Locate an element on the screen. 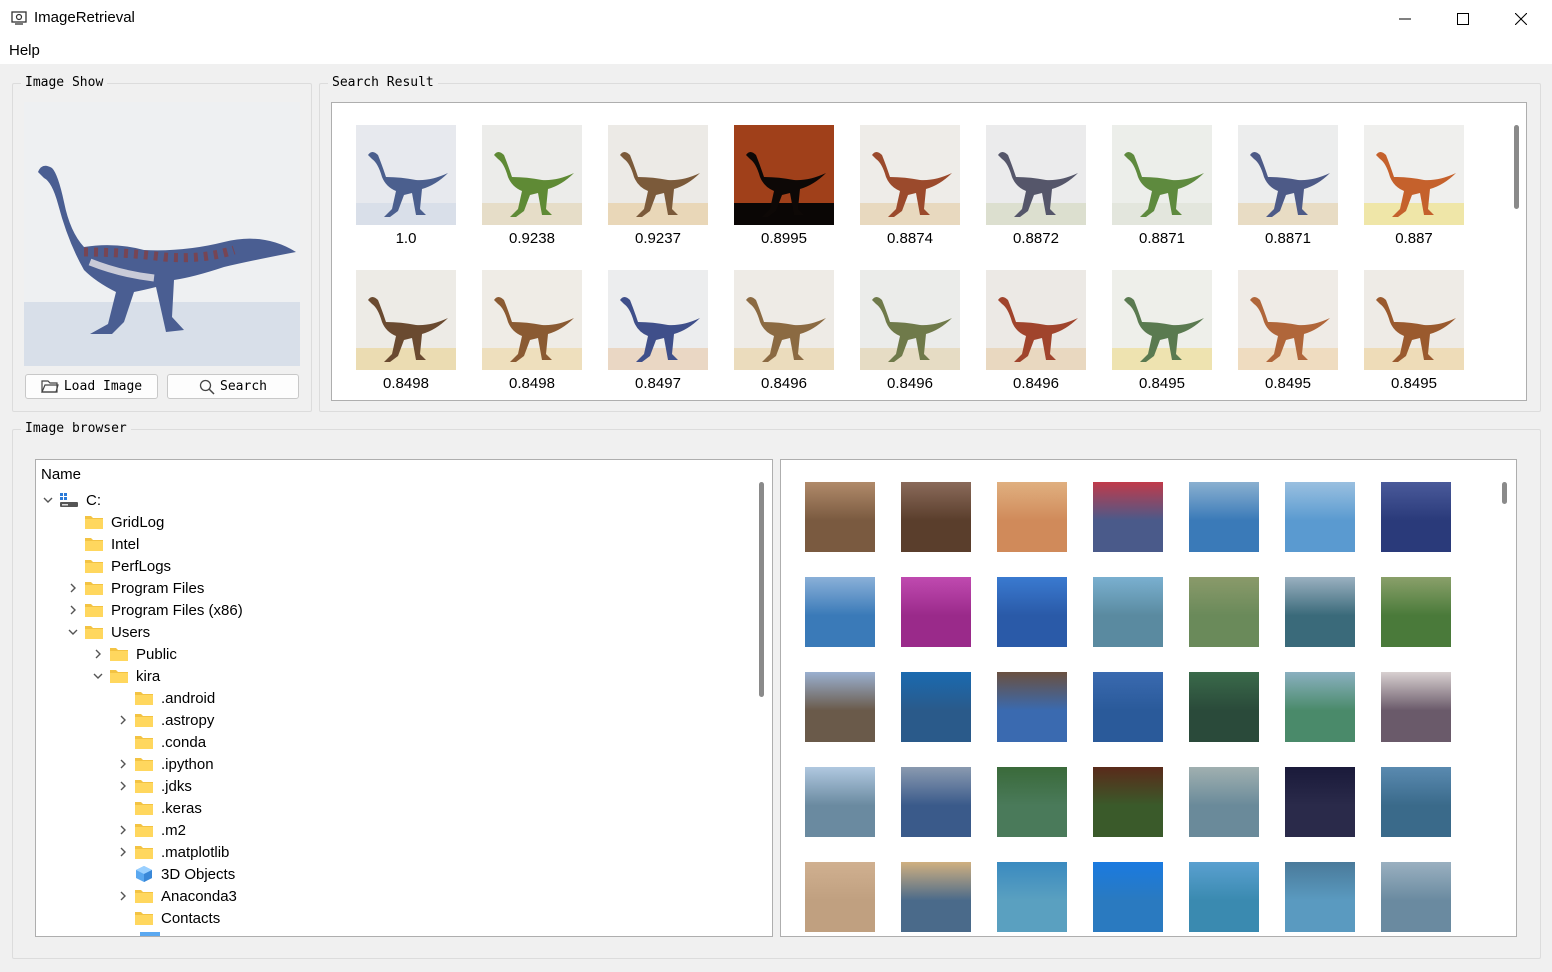 This screenshot has width=1552, height=972. tree-item: .ipython is located at coordinates (165, 764).